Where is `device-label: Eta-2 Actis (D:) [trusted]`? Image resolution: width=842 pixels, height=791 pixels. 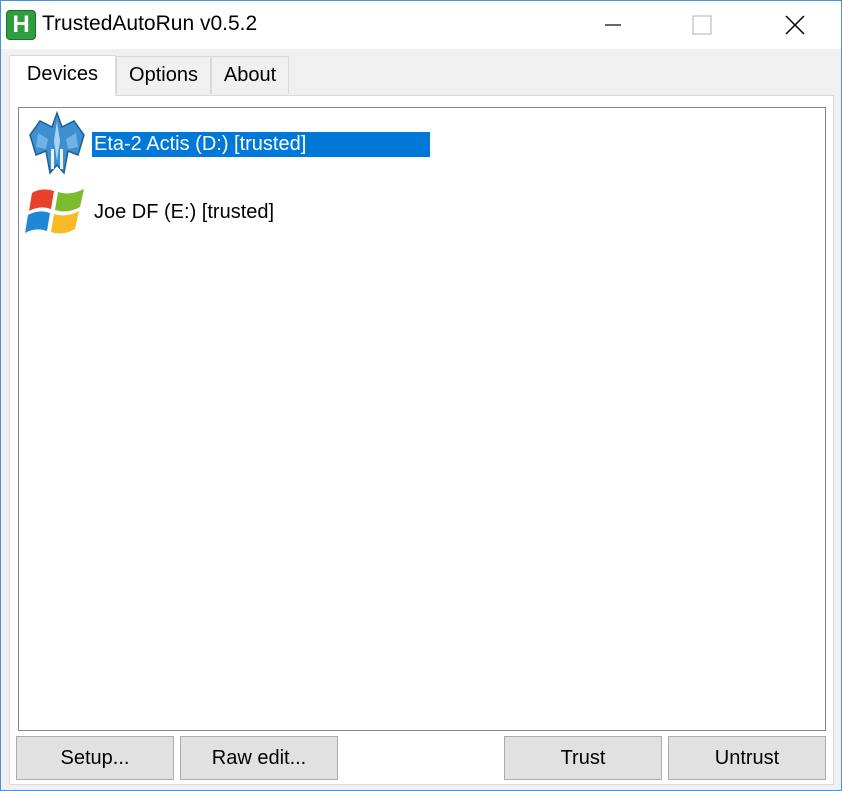 device-label: Eta-2 Actis (D:) [trusted] is located at coordinates (261, 144).